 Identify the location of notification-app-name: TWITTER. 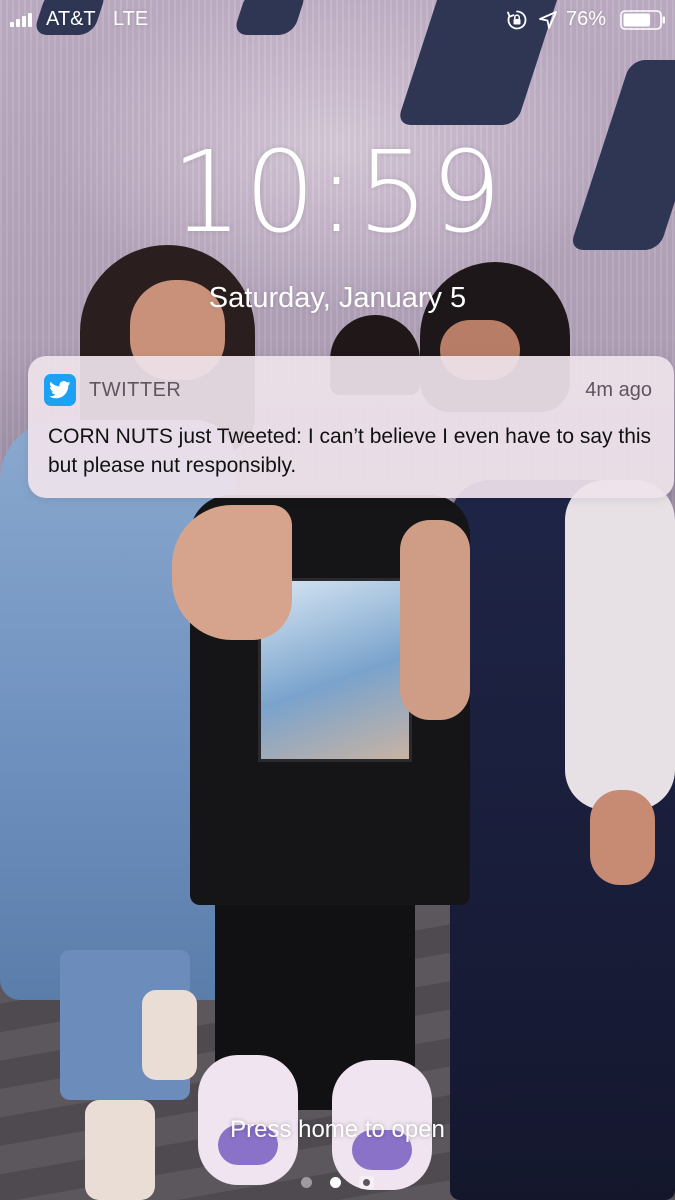
(135, 390).